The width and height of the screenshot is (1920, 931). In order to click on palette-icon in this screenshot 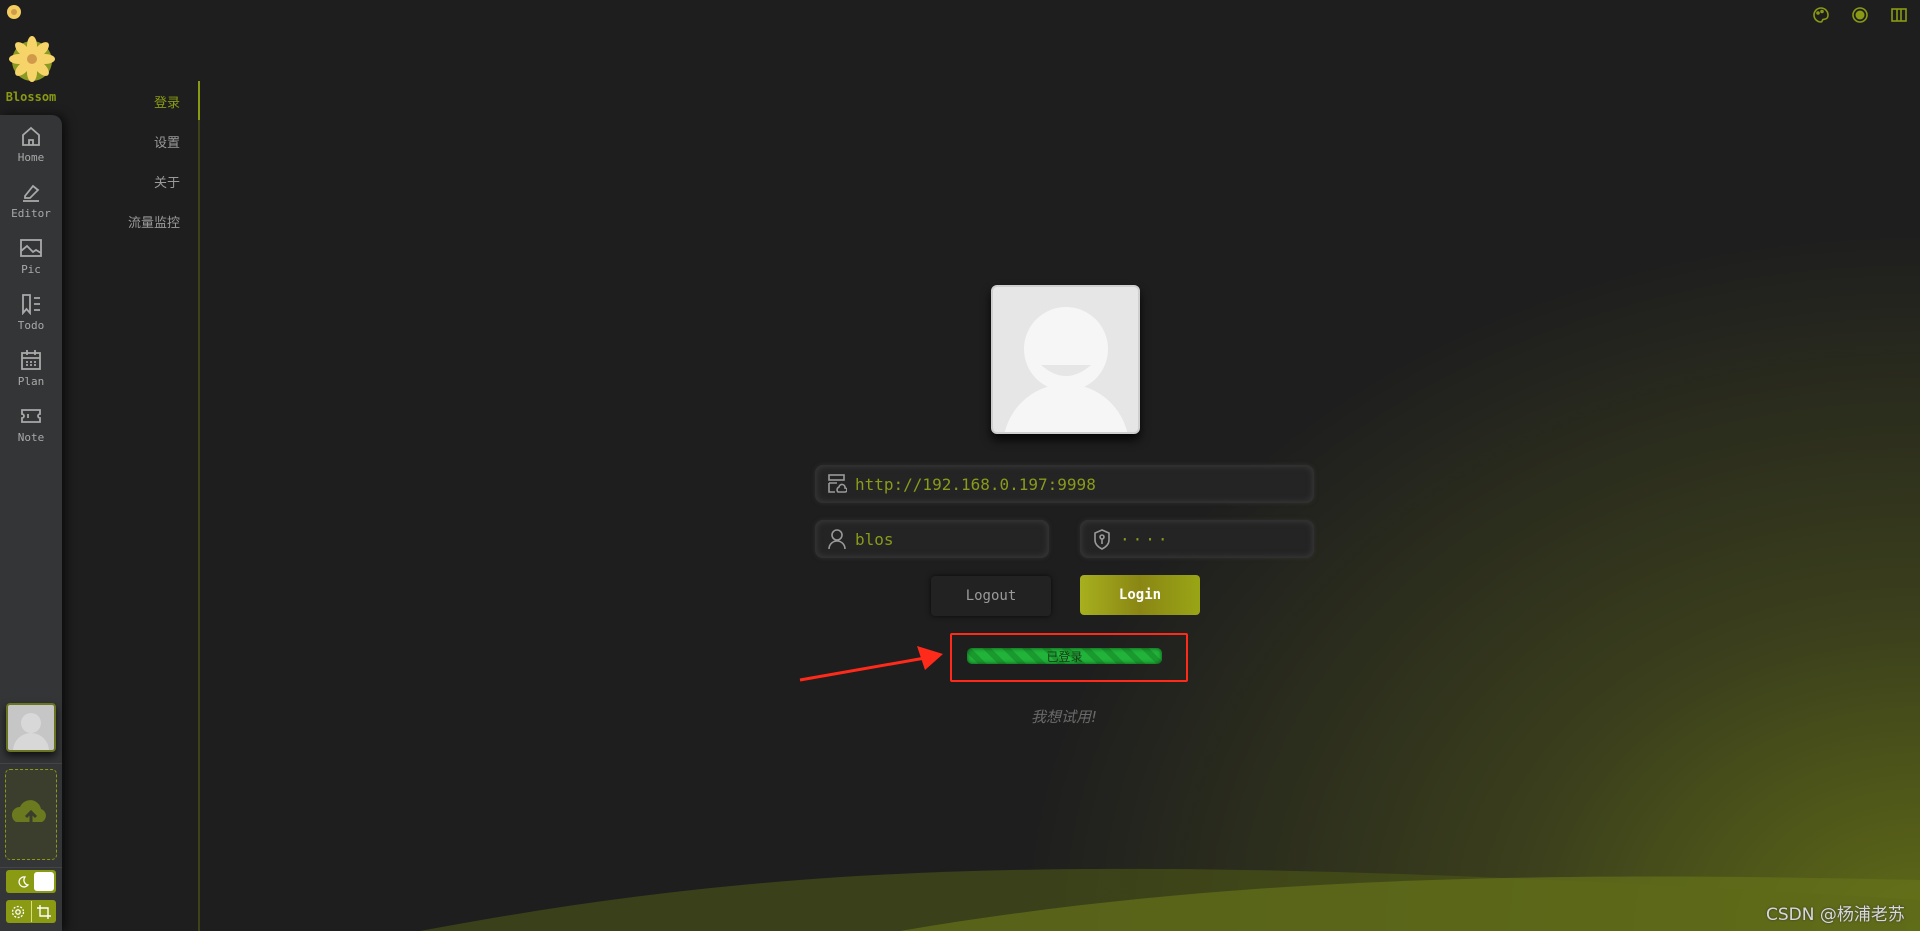, I will do `click(1821, 17)`.